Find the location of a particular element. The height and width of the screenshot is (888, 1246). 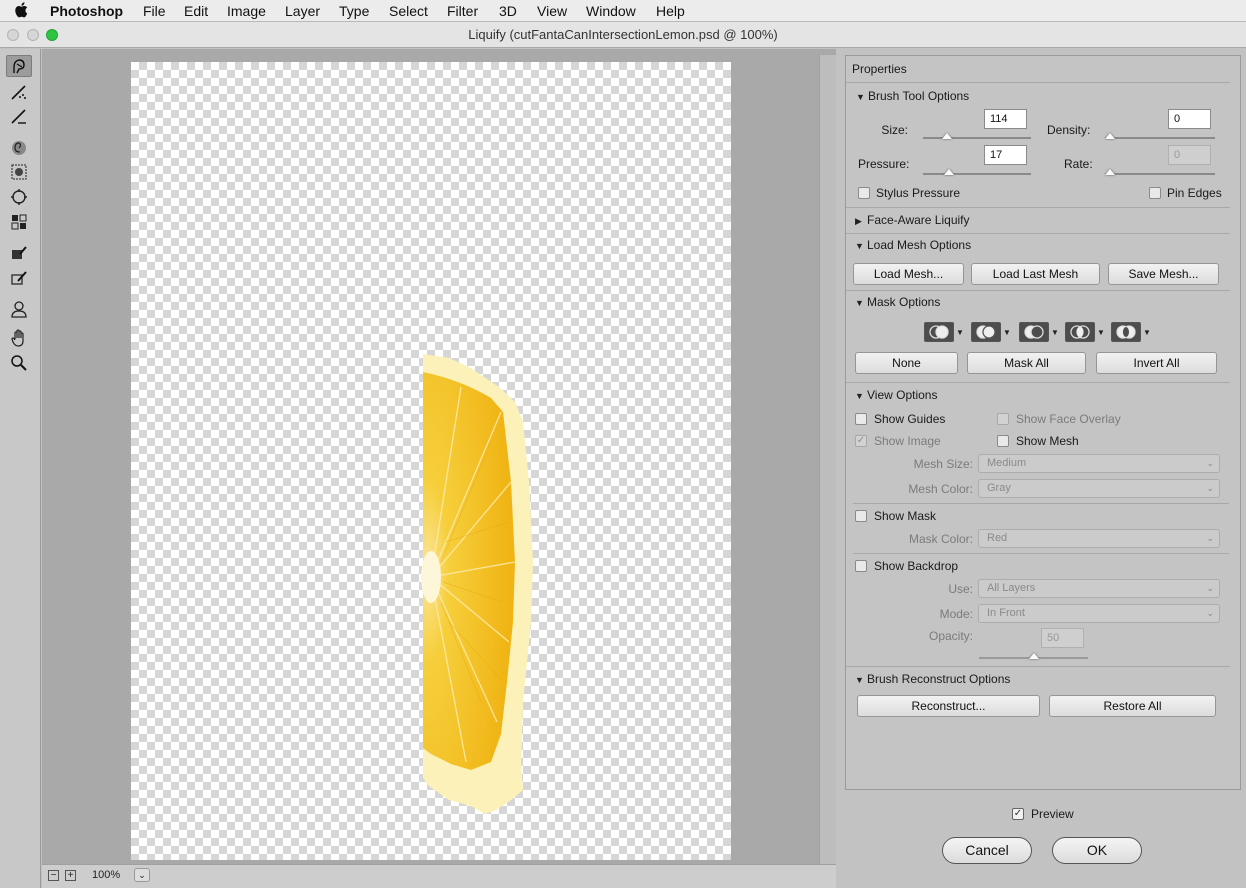

mesh-color-label: Mesh Color: is located at coordinates (940, 489).